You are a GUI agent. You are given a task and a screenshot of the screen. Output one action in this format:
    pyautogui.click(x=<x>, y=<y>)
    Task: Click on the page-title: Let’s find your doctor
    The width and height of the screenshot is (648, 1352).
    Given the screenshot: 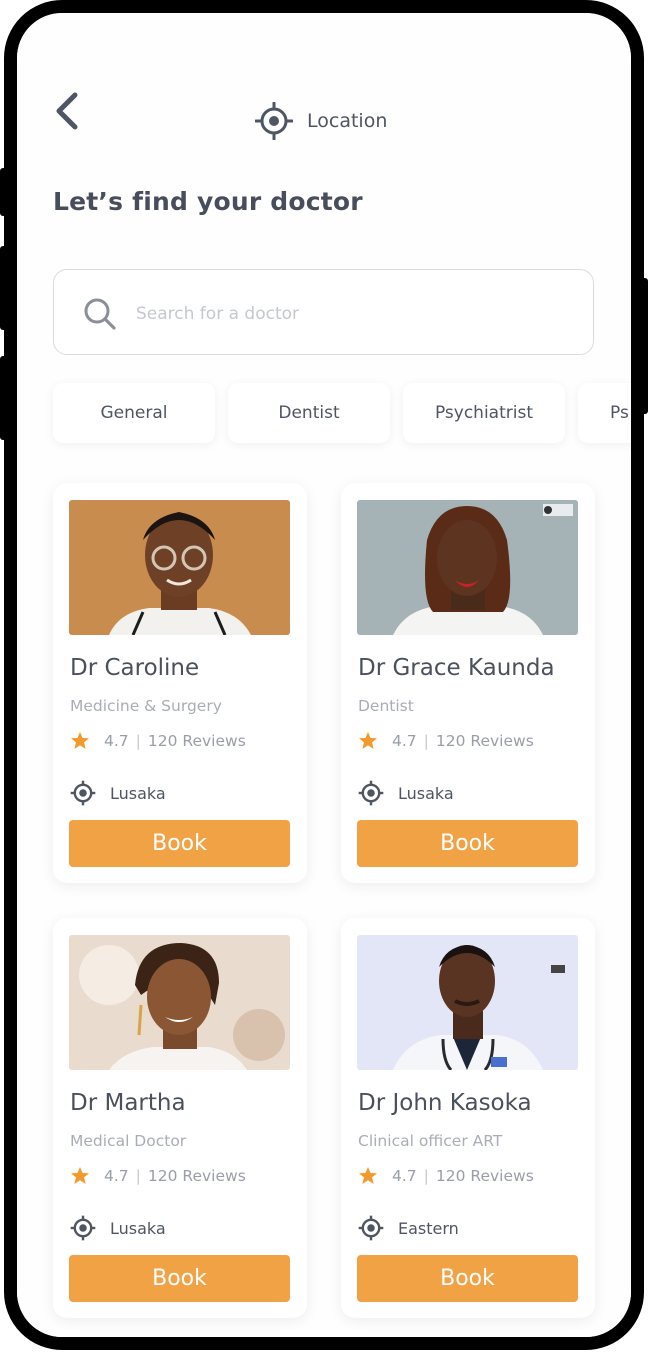 What is the action you would take?
    pyautogui.click(x=208, y=201)
    